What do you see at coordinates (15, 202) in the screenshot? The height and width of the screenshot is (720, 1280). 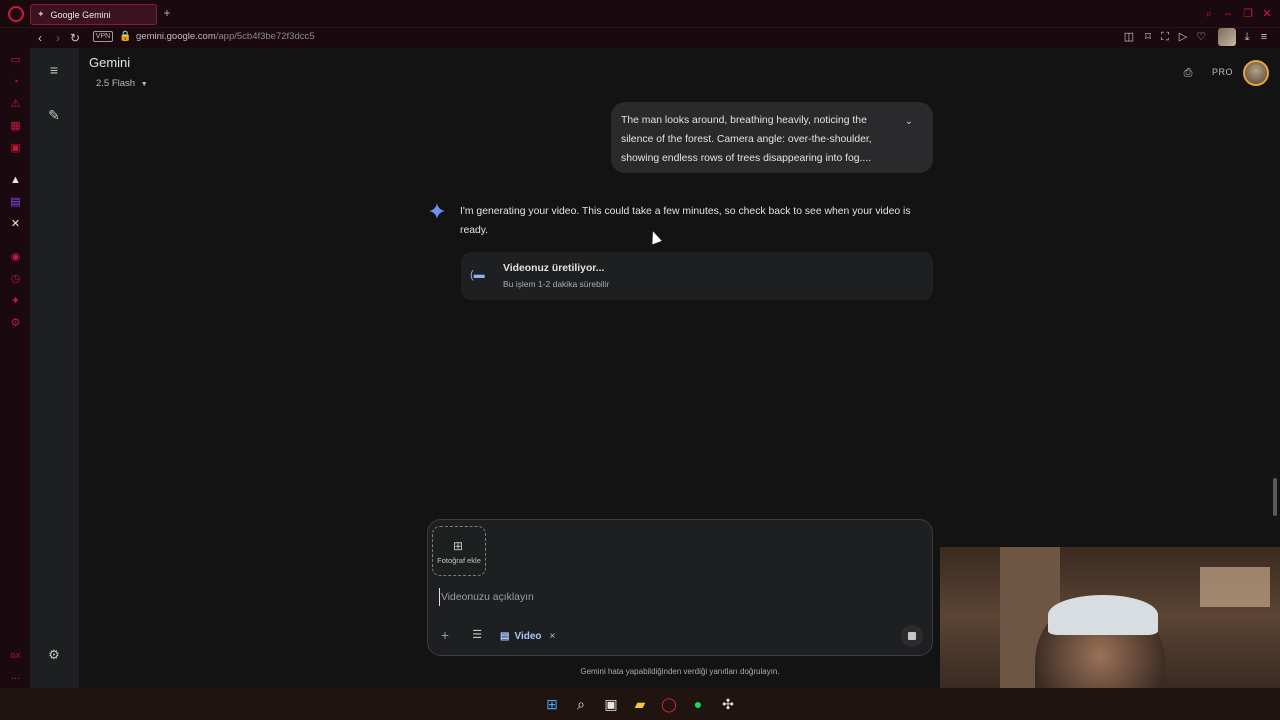 I see `twitch-icon: ▤` at bounding box center [15, 202].